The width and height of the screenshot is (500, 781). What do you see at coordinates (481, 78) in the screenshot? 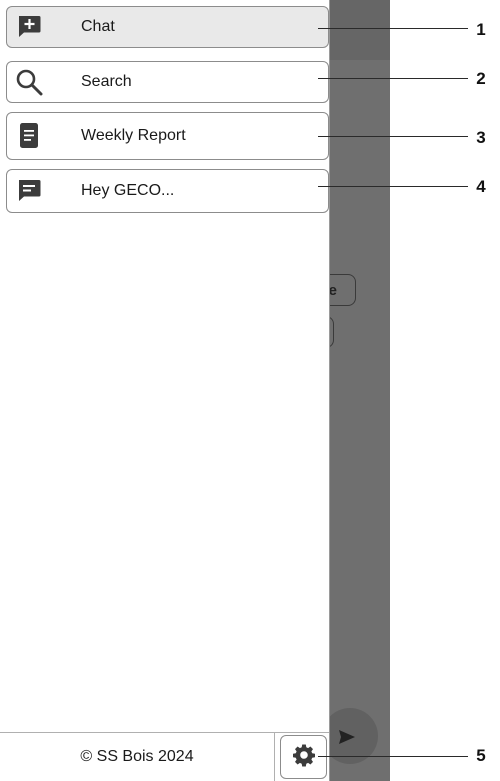
I see `callout-number: 2` at bounding box center [481, 78].